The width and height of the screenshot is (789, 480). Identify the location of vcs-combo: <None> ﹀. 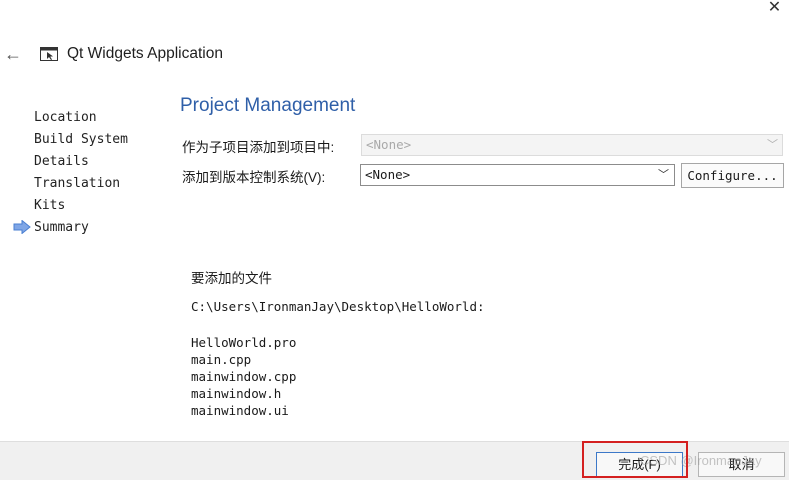
(517, 175).